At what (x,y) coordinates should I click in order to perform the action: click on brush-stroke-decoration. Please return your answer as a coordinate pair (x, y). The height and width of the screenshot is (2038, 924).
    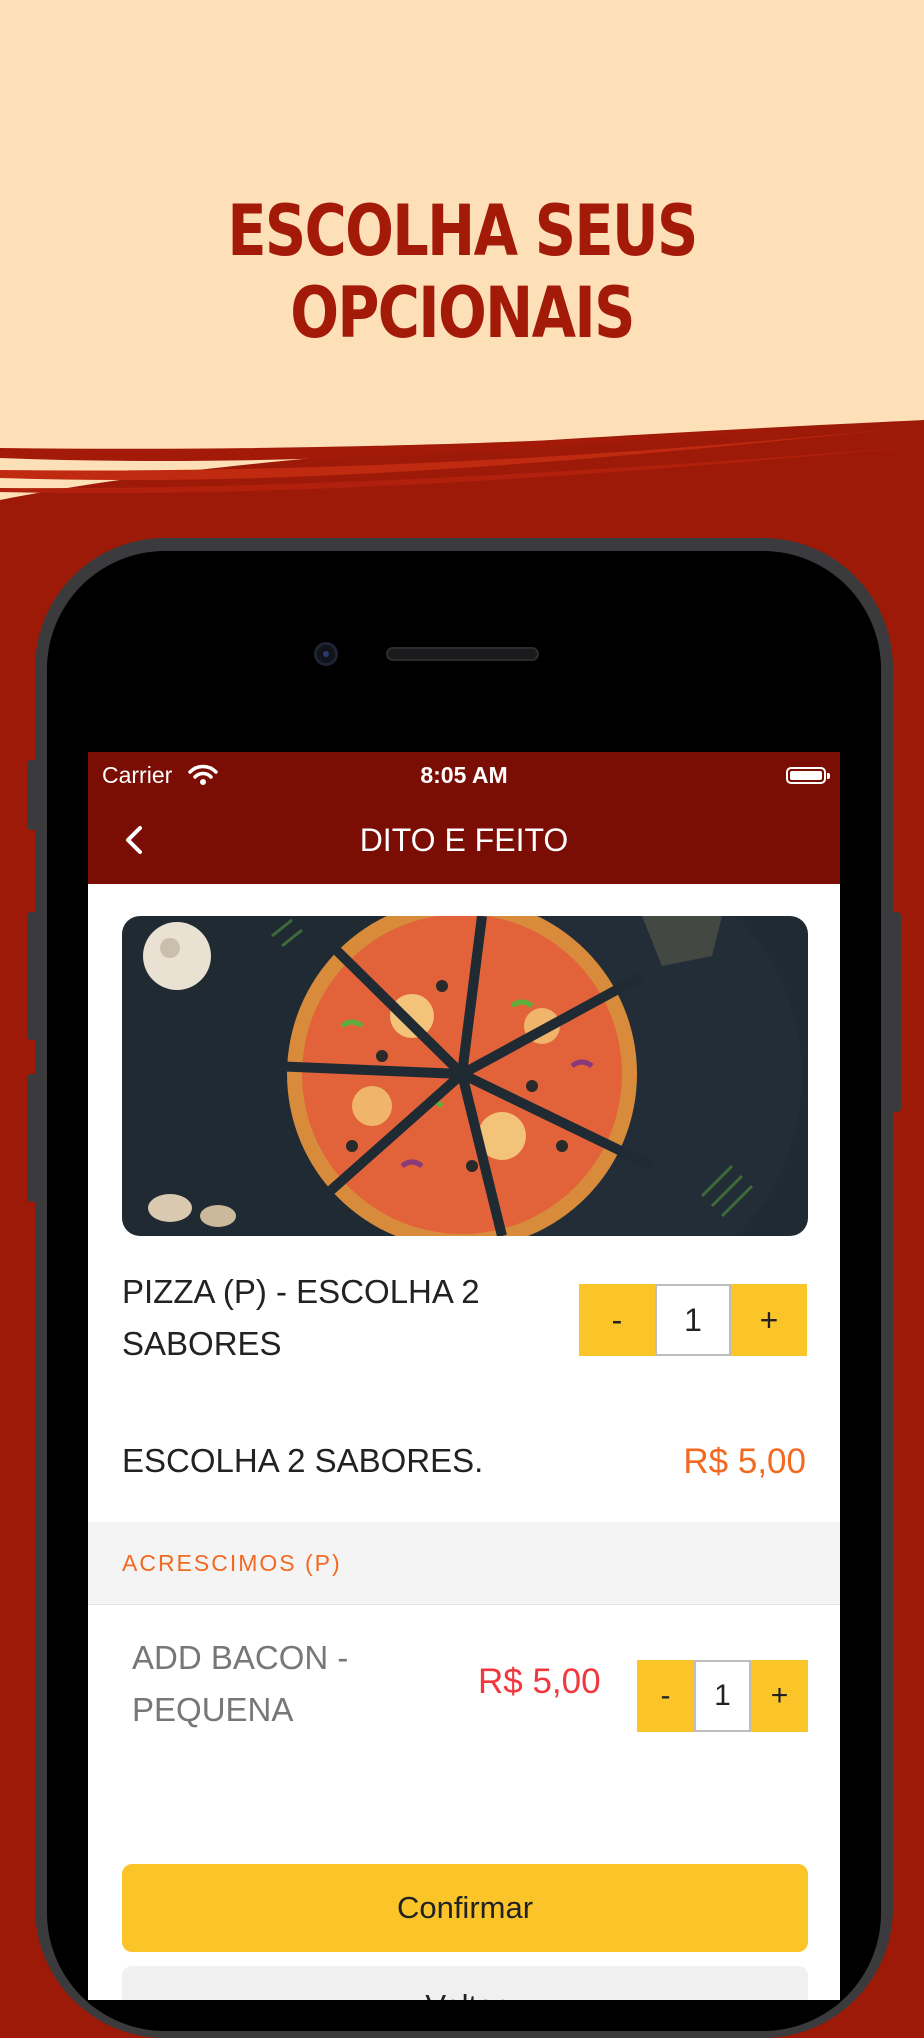
    Looking at the image, I should click on (462, 475).